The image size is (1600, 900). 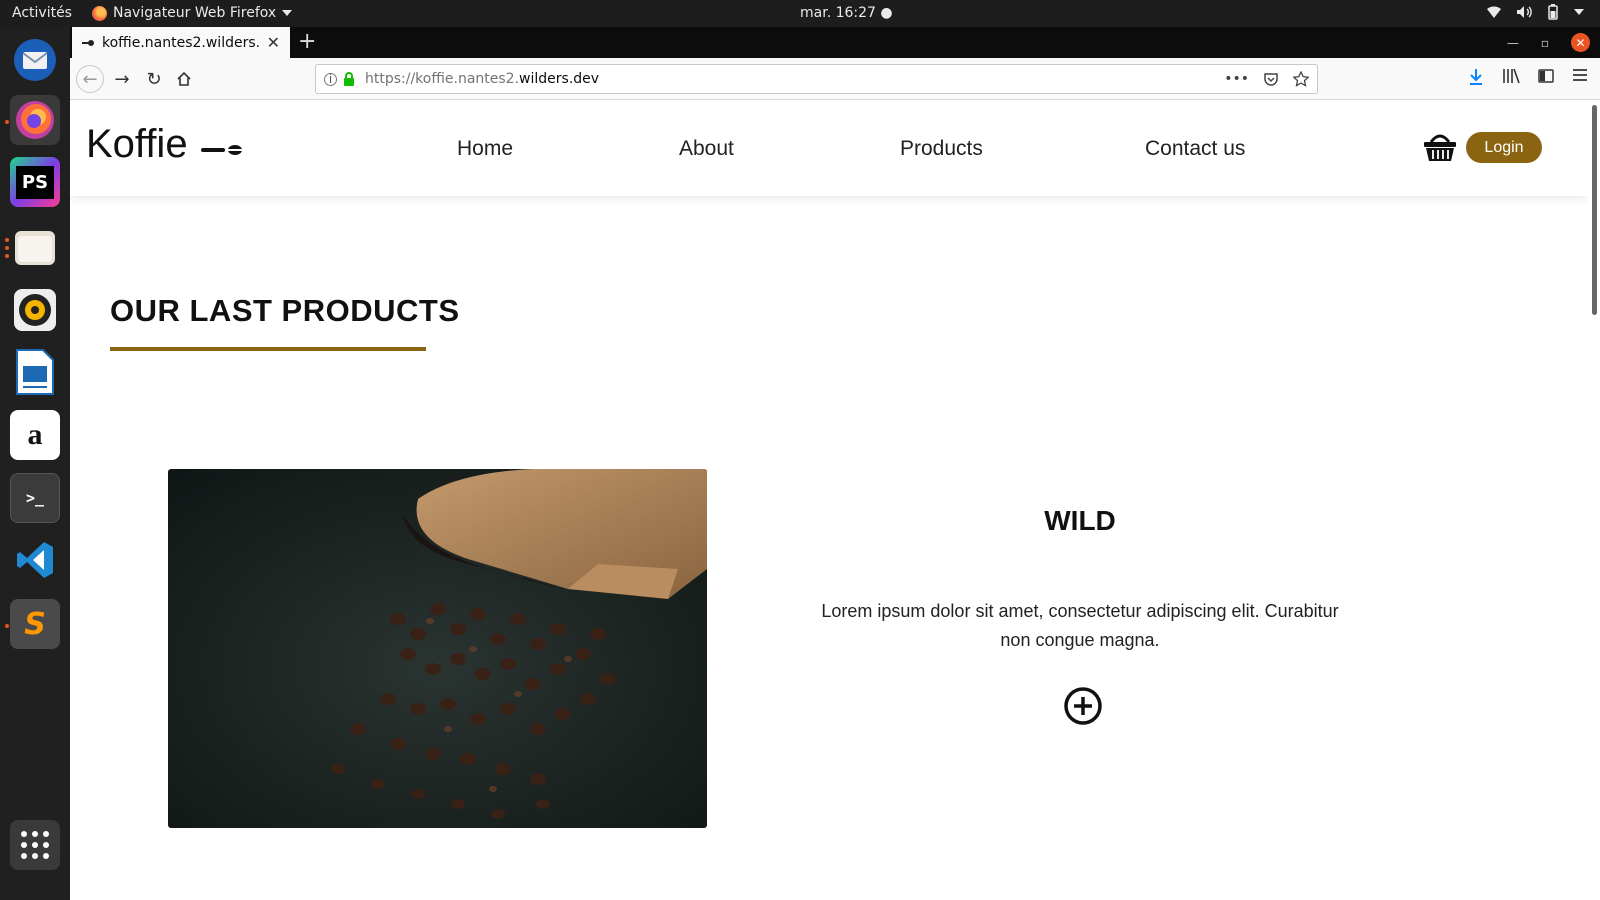 I want to click on window-controls: — ▫ ✕, so click(x=1548, y=42).